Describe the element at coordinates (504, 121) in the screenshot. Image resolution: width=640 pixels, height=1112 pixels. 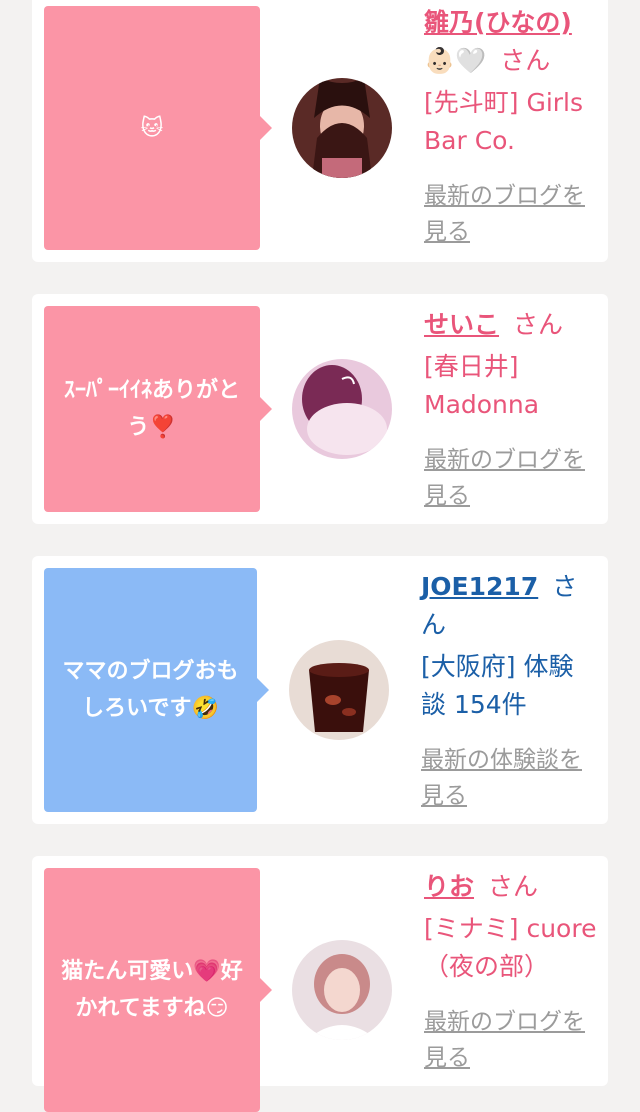
I see `shop-label: [先斗町] Girls Bar Co.` at that location.